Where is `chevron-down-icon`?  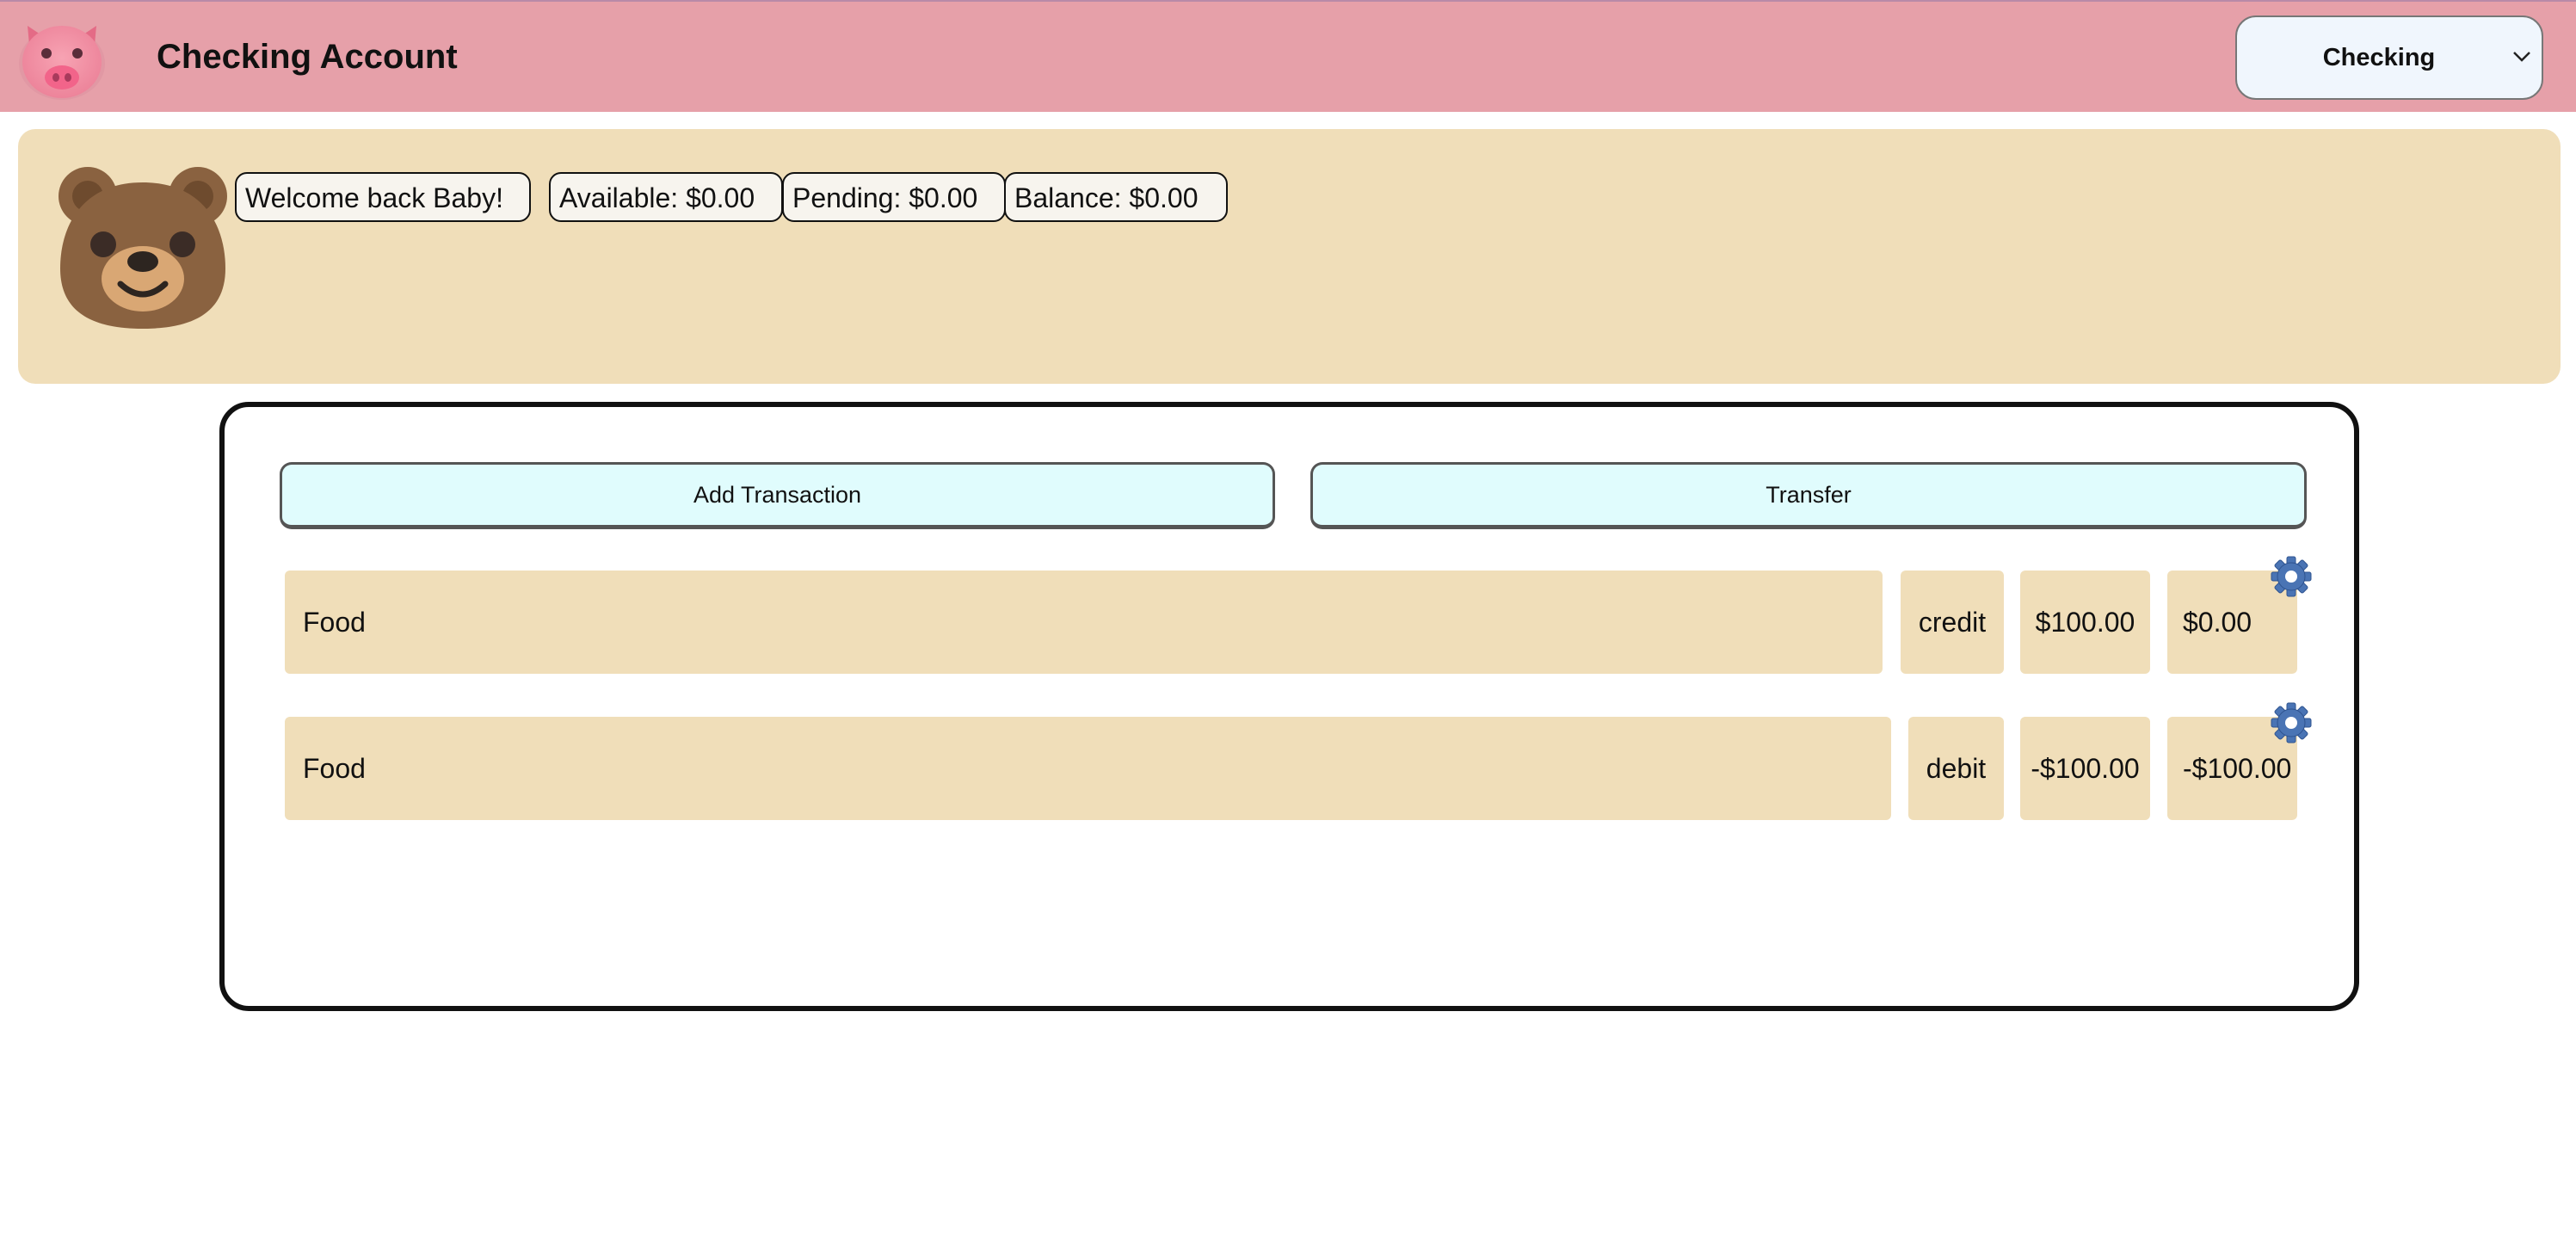
chevron-down-icon is located at coordinates (2521, 57).